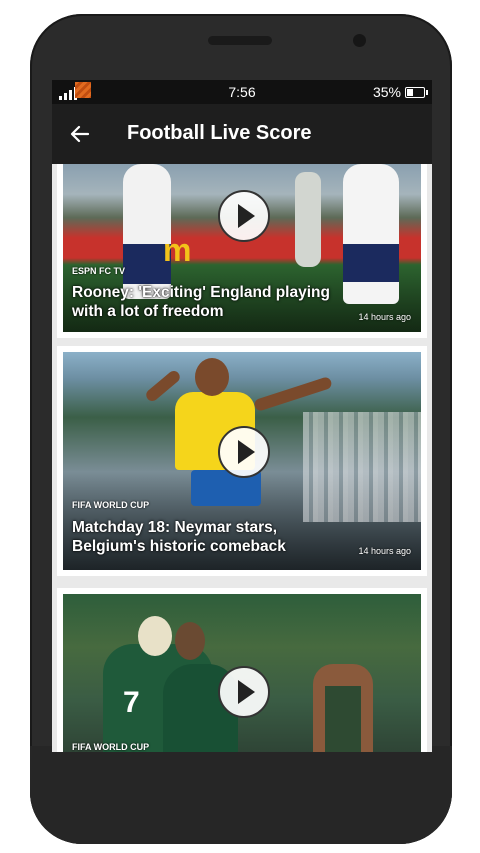 Image resolution: width=480 pixels, height=853 pixels. I want to click on speaker-grille, so click(240, 40).